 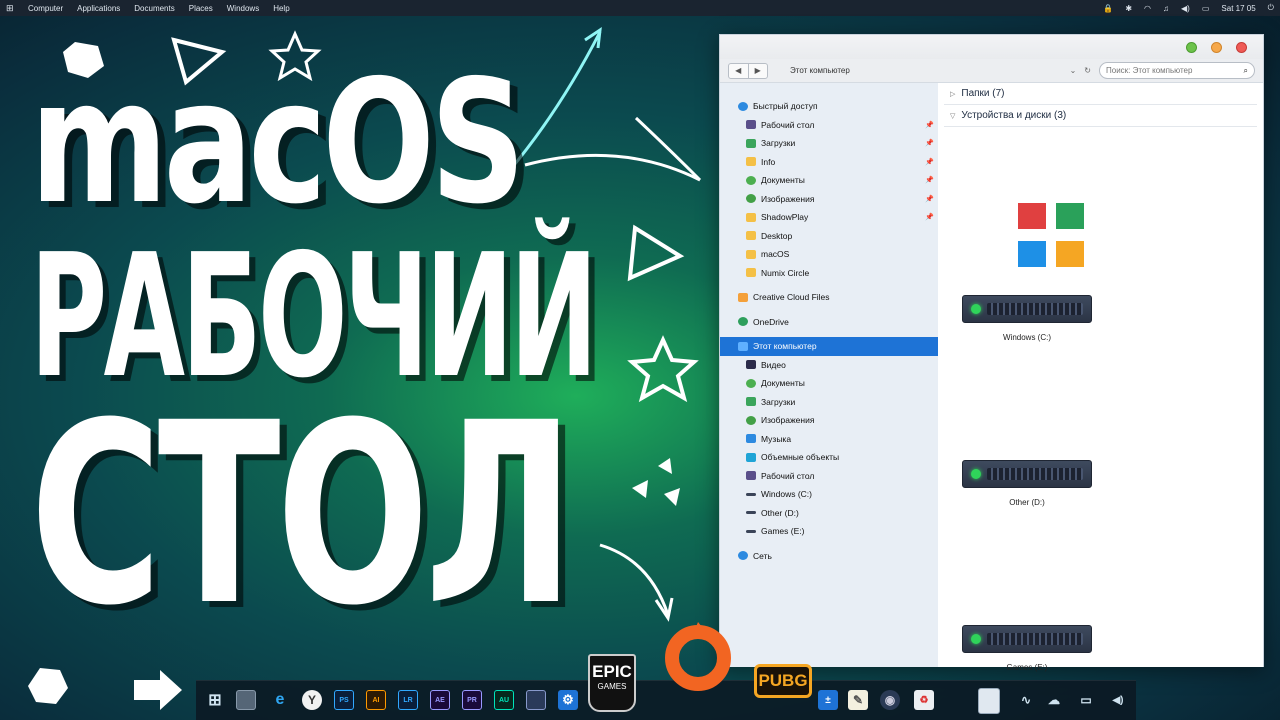 What do you see at coordinates (829, 162) in the screenshot?
I see `sidebar-item-info: Info 📌` at bounding box center [829, 162].